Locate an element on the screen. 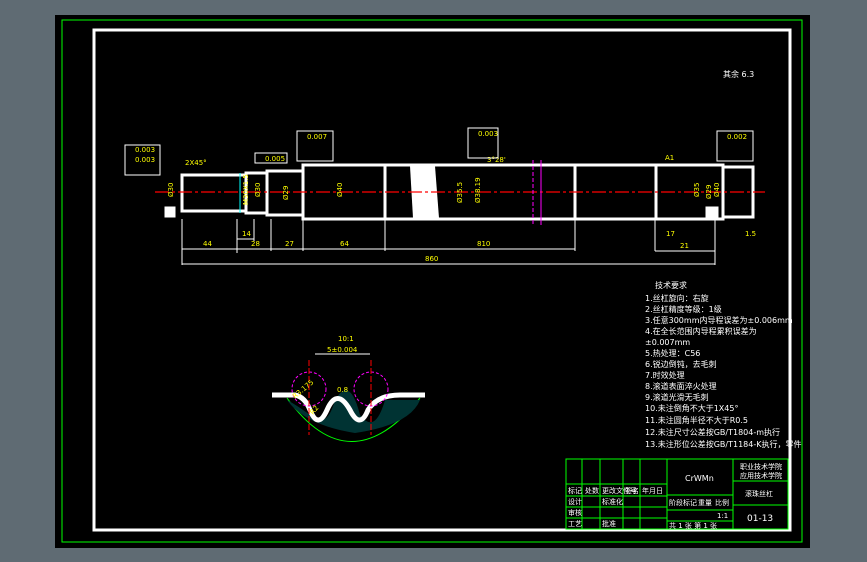  tolerance-values: 0.003 0.003 0.005 0.007 0.003 0.002 is located at coordinates (441, 147).